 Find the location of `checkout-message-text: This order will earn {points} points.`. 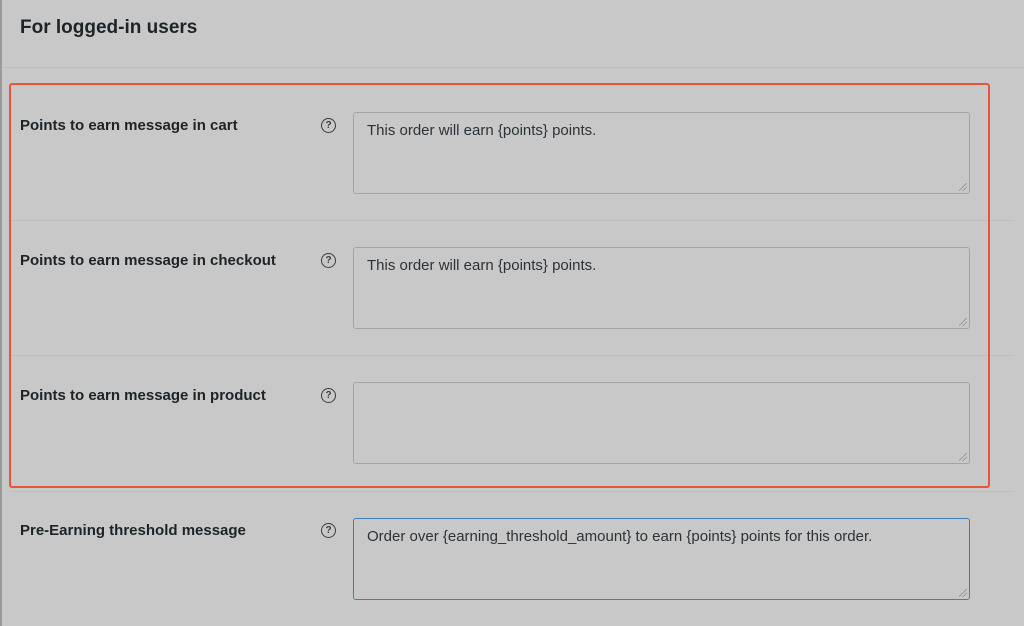

checkout-message-text: This order will earn {points} points. is located at coordinates (482, 265).